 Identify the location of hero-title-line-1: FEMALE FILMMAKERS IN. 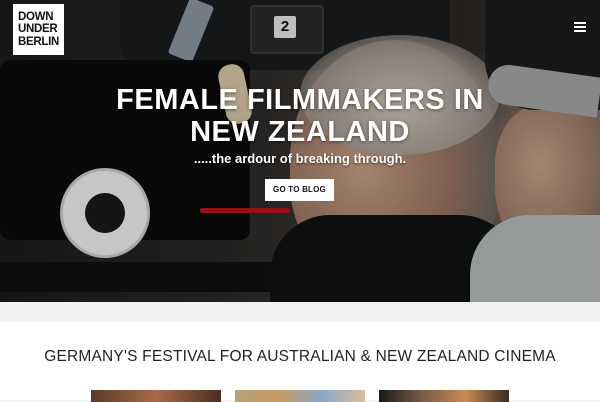
(300, 100).